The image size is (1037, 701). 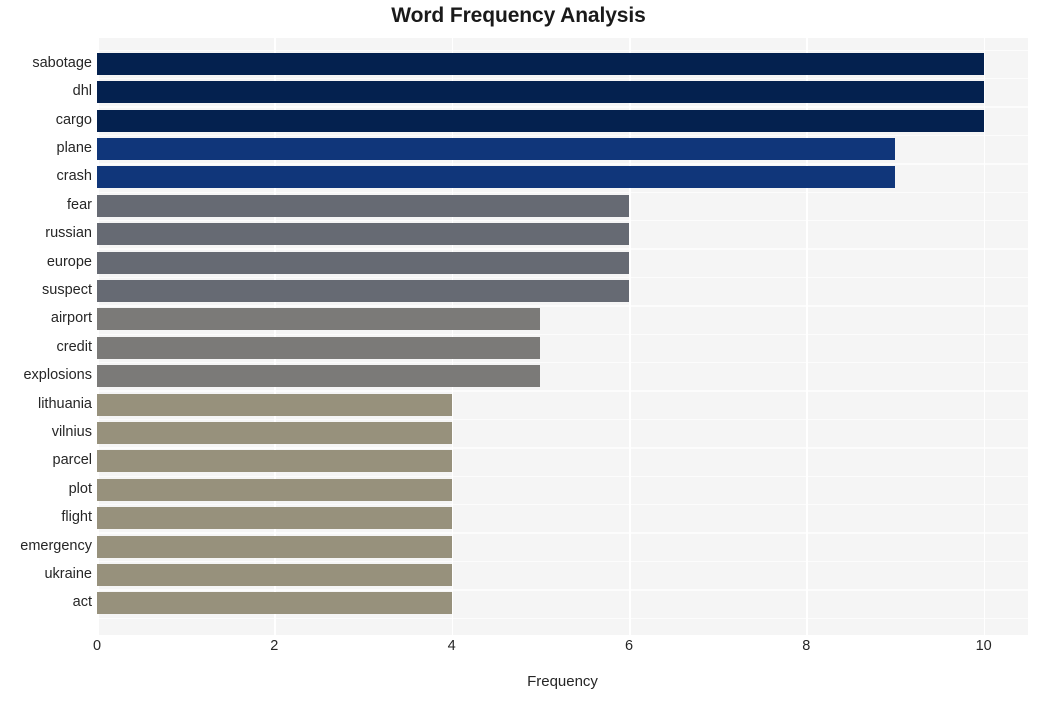 I want to click on x-tick-label-10: 10, so click(x=983, y=646).